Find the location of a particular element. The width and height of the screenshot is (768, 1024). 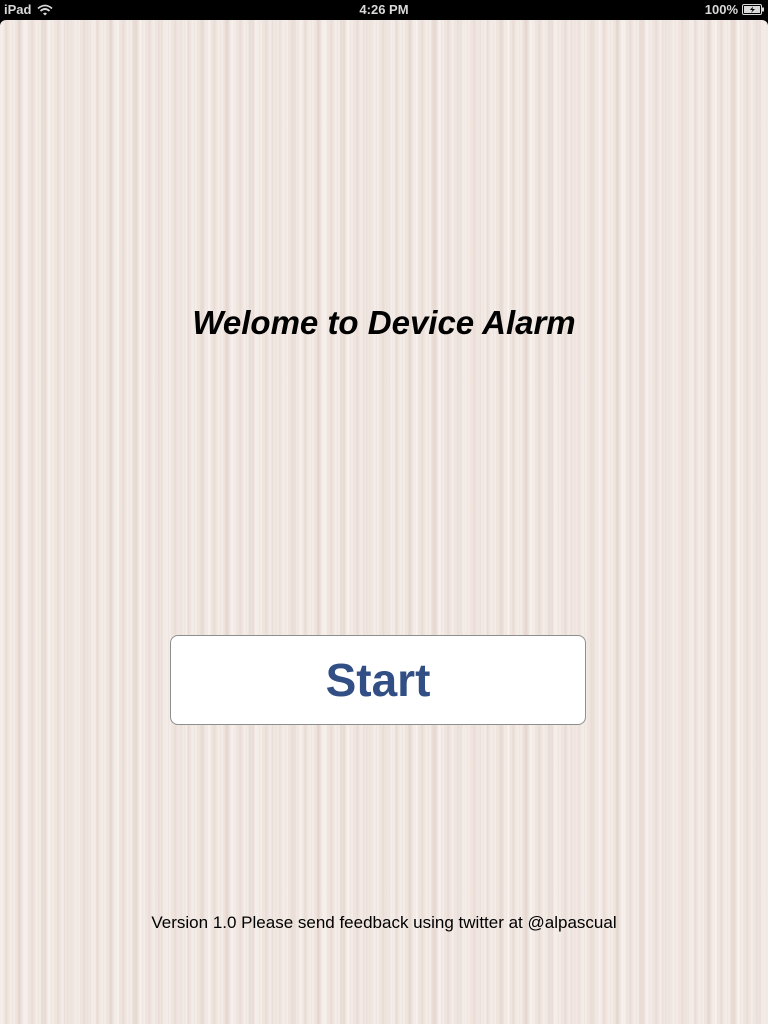

battery-charging-icon is located at coordinates (753, 9).